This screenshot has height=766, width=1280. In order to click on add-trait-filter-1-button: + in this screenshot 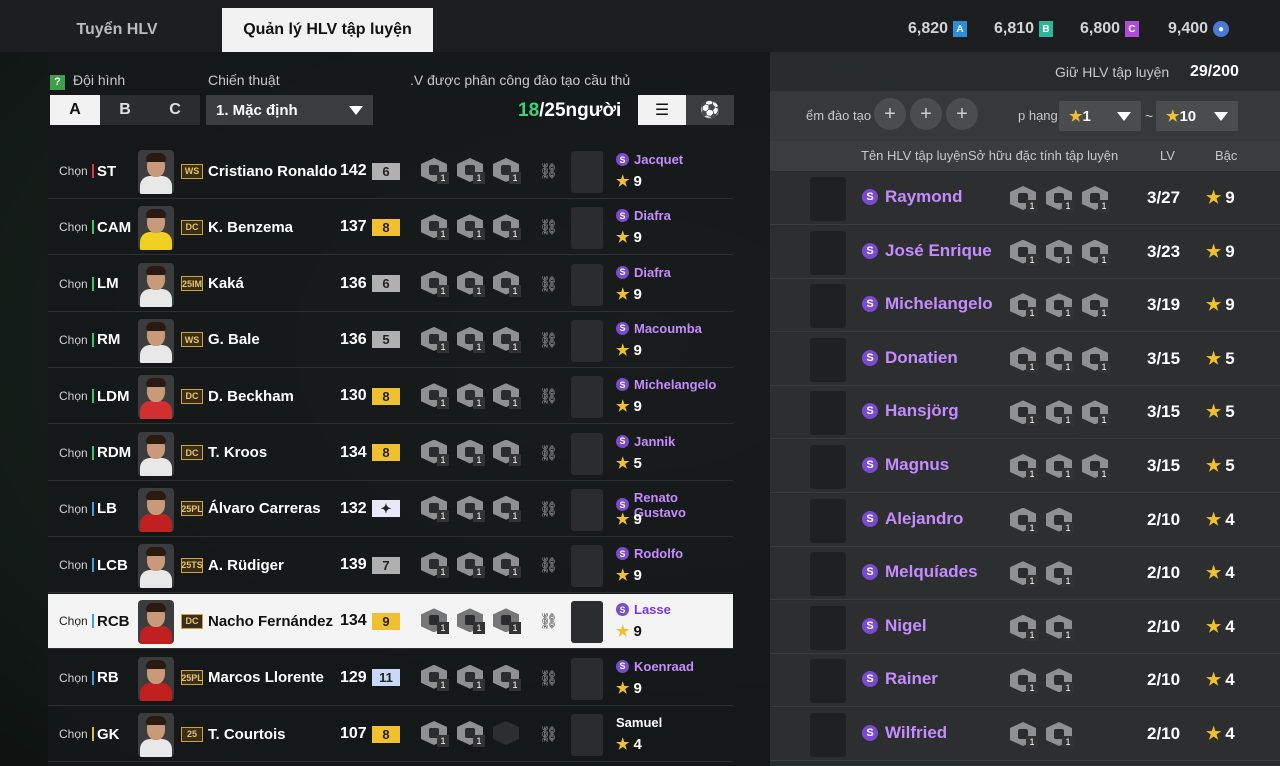, I will do `click(890, 114)`.